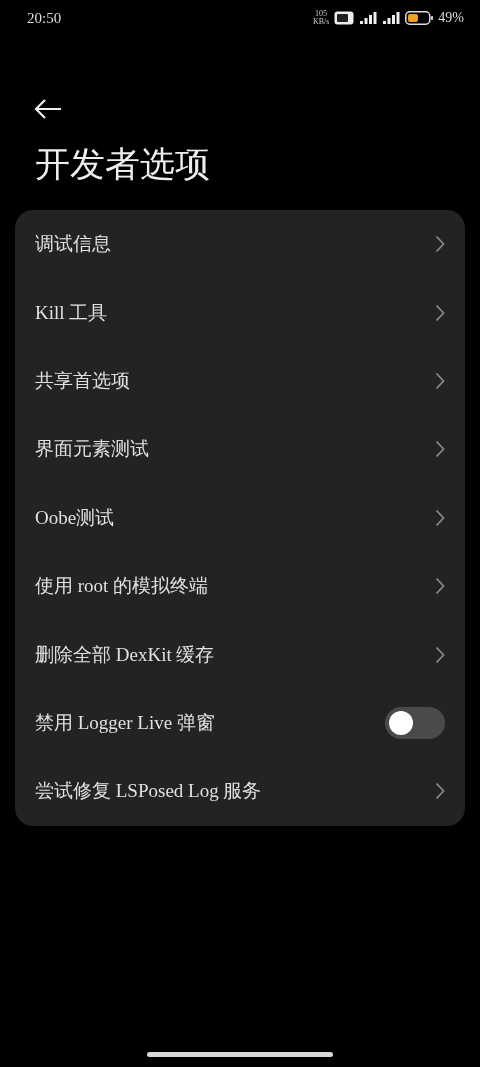  I want to click on battery-icon, so click(419, 18).